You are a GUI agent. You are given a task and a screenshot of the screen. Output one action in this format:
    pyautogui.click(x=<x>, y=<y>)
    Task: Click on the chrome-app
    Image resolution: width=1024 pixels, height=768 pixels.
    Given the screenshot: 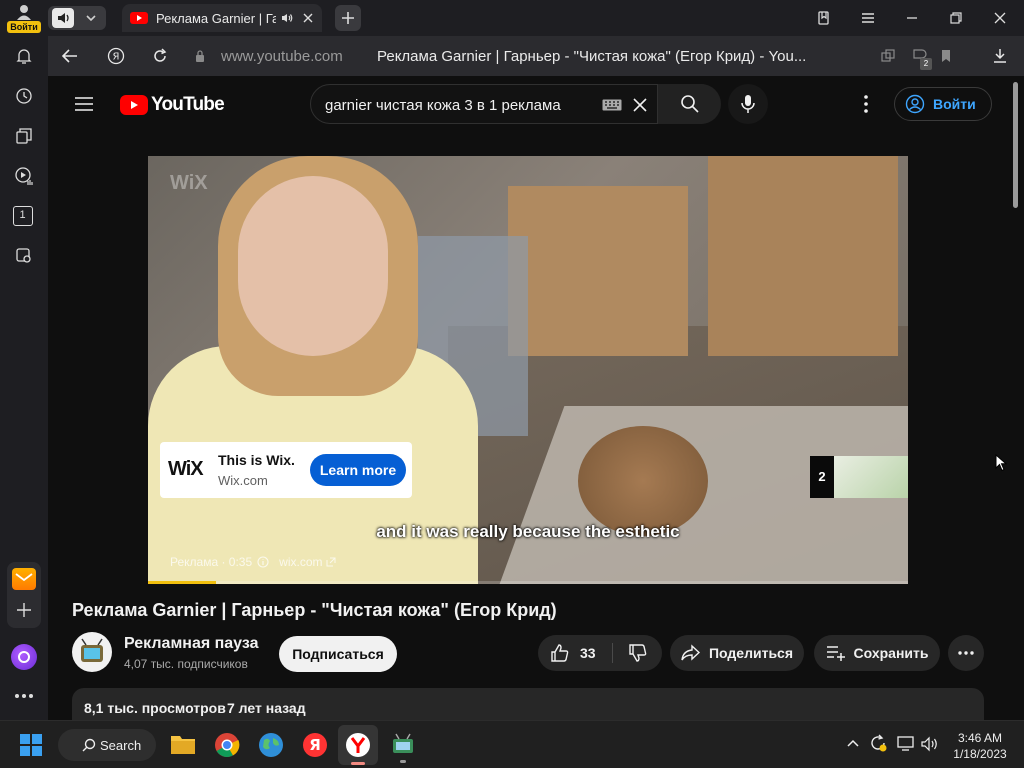 What is the action you would take?
    pyautogui.click(x=227, y=745)
    